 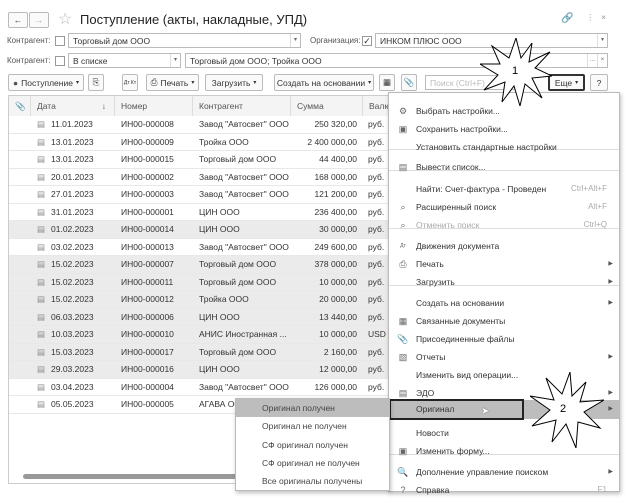 I want to click on dt-kt-icon: Дт Кт, so click(x=130, y=82).